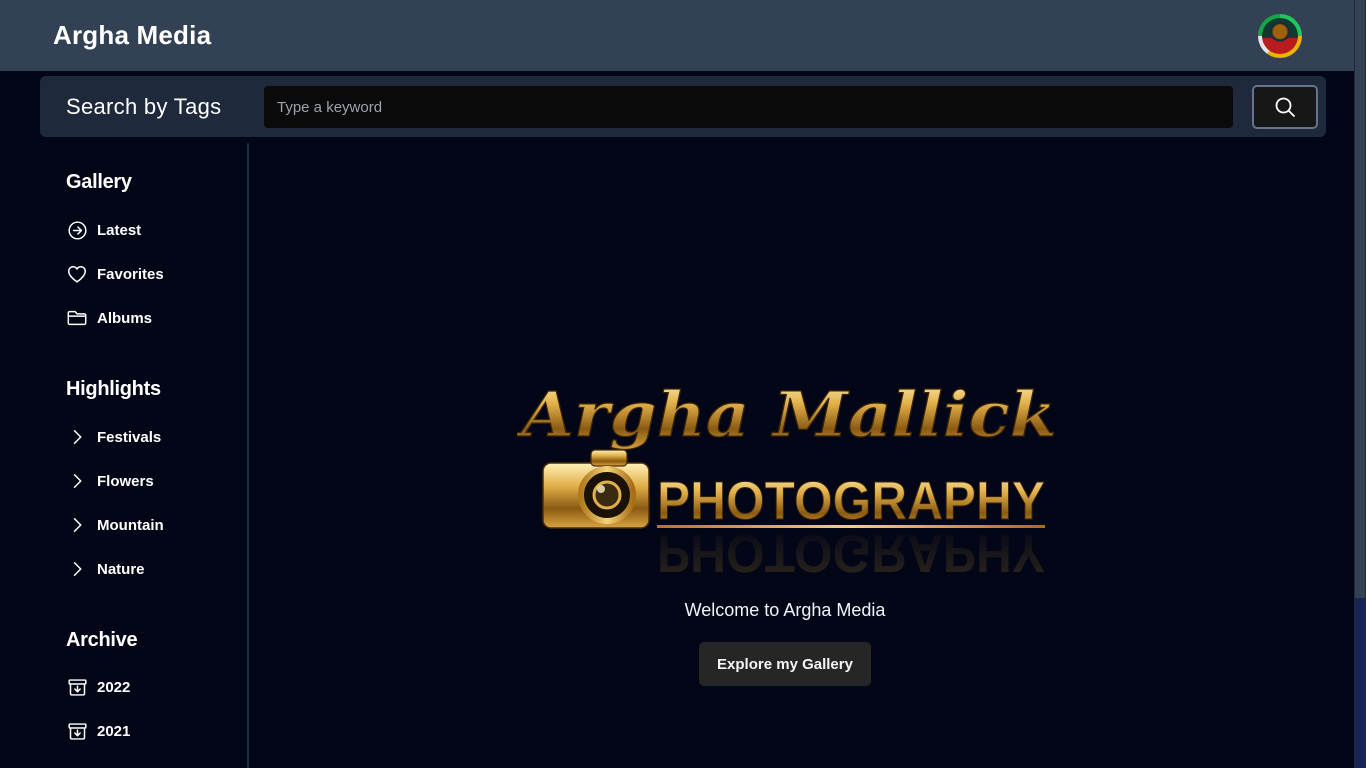 The width and height of the screenshot is (1366, 768). Describe the element at coordinates (121, 569) in the screenshot. I see `sidebar-item-label: Nature` at that location.